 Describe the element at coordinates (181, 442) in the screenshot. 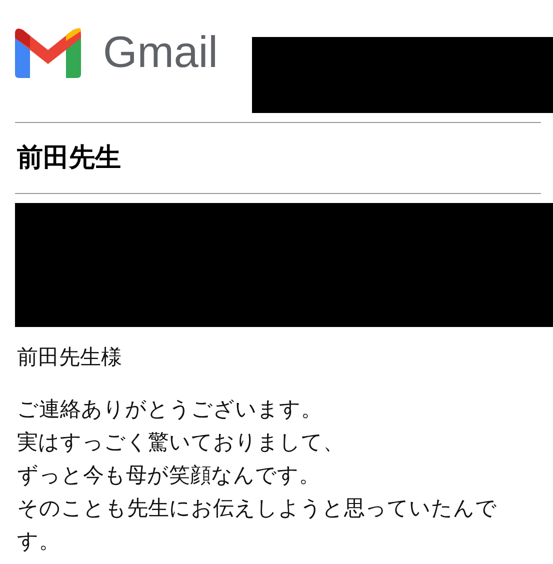

I see `message-line: 実はすっごく驚いておりまして、` at that location.